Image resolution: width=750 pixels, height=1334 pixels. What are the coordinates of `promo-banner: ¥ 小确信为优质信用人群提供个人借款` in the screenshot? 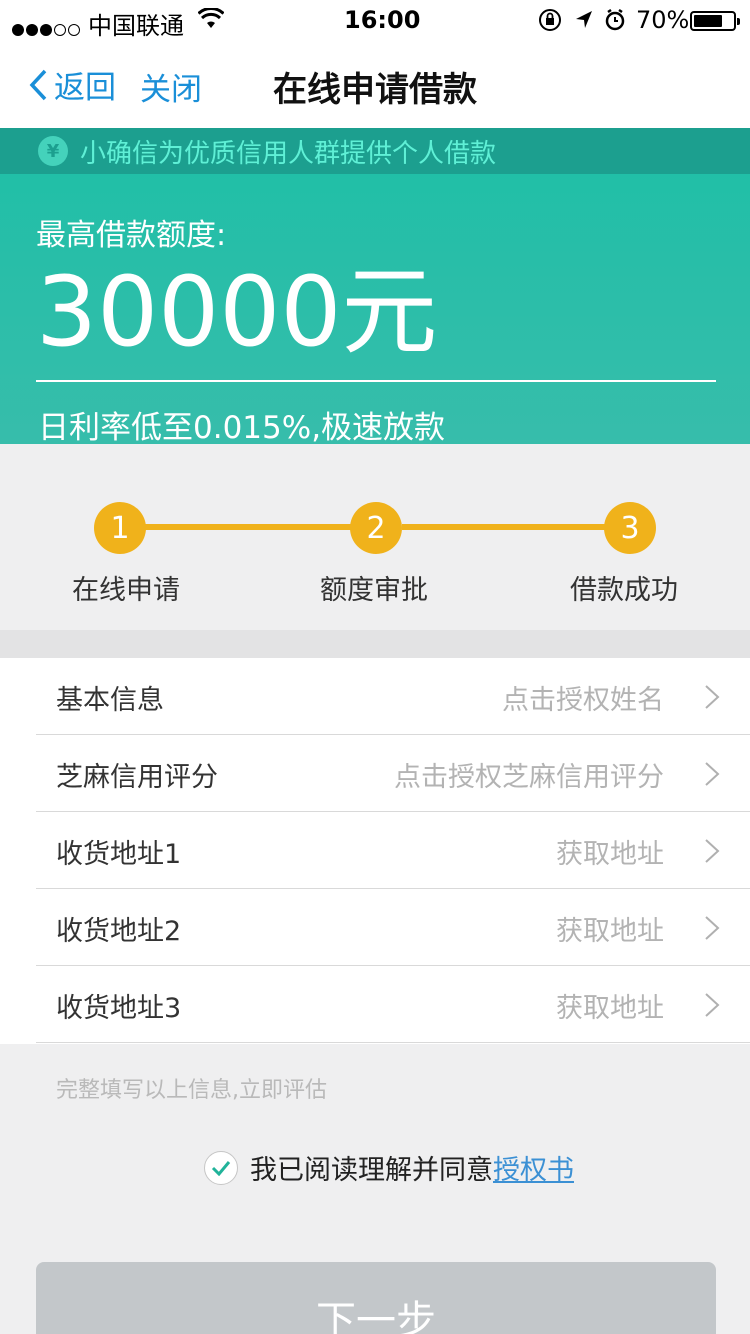 It's located at (375, 151).